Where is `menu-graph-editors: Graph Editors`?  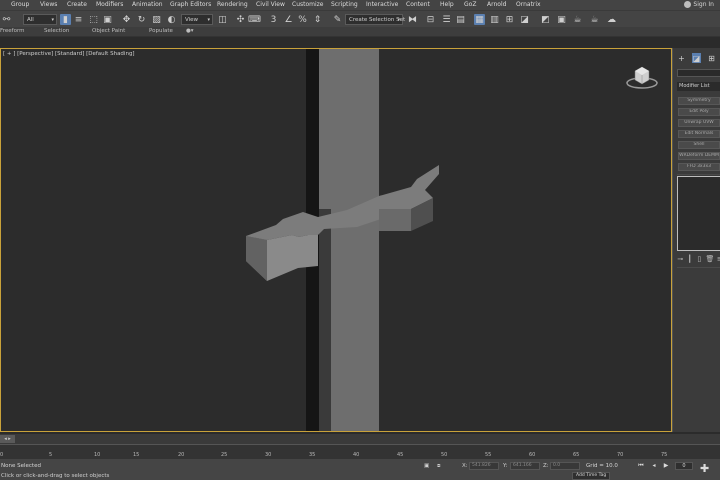 menu-graph-editors: Graph Editors is located at coordinates (190, 4).